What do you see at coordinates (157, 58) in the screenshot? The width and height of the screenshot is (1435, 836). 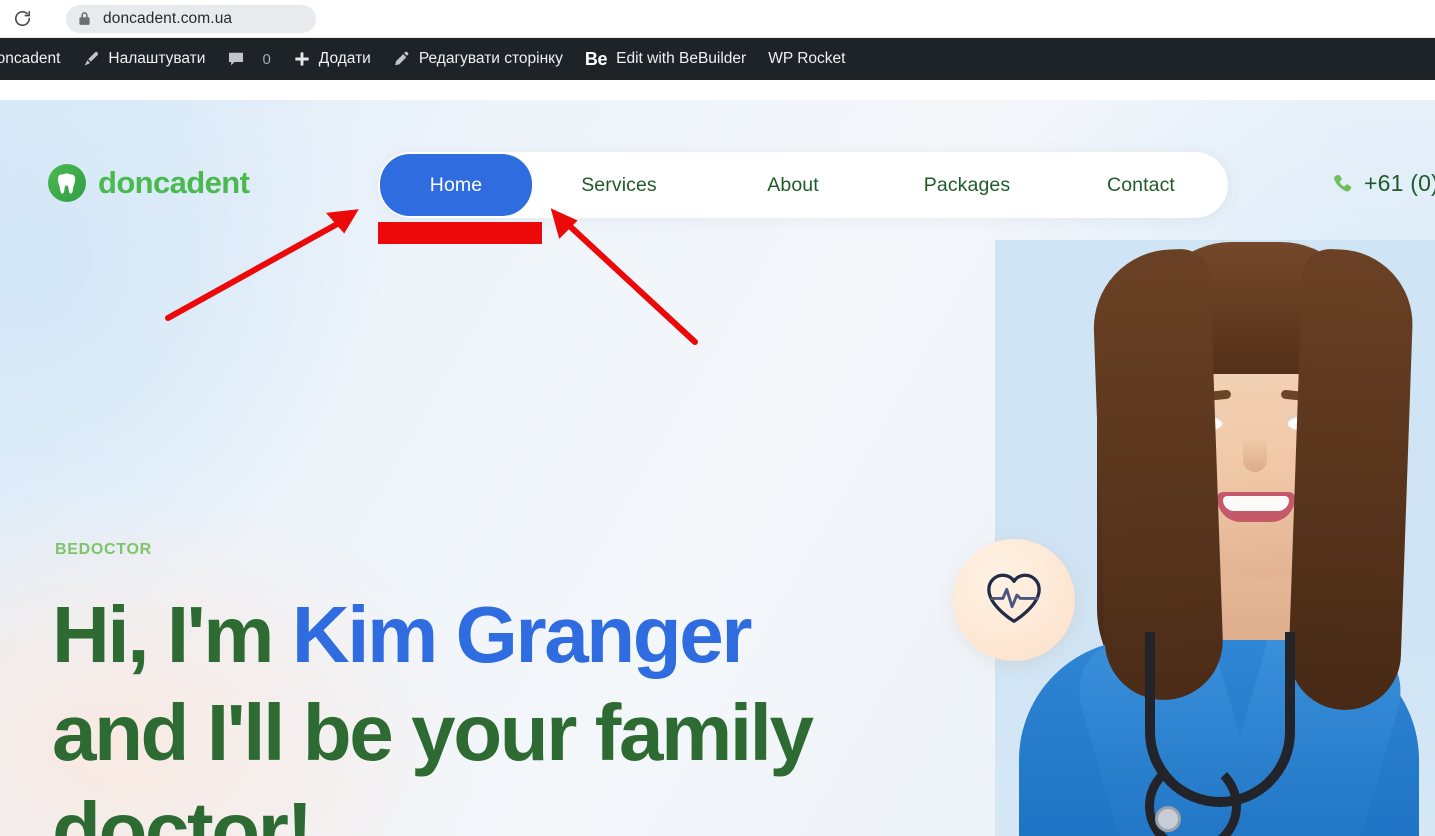 I see `adminbar-customize-label: Налаштувати` at bounding box center [157, 58].